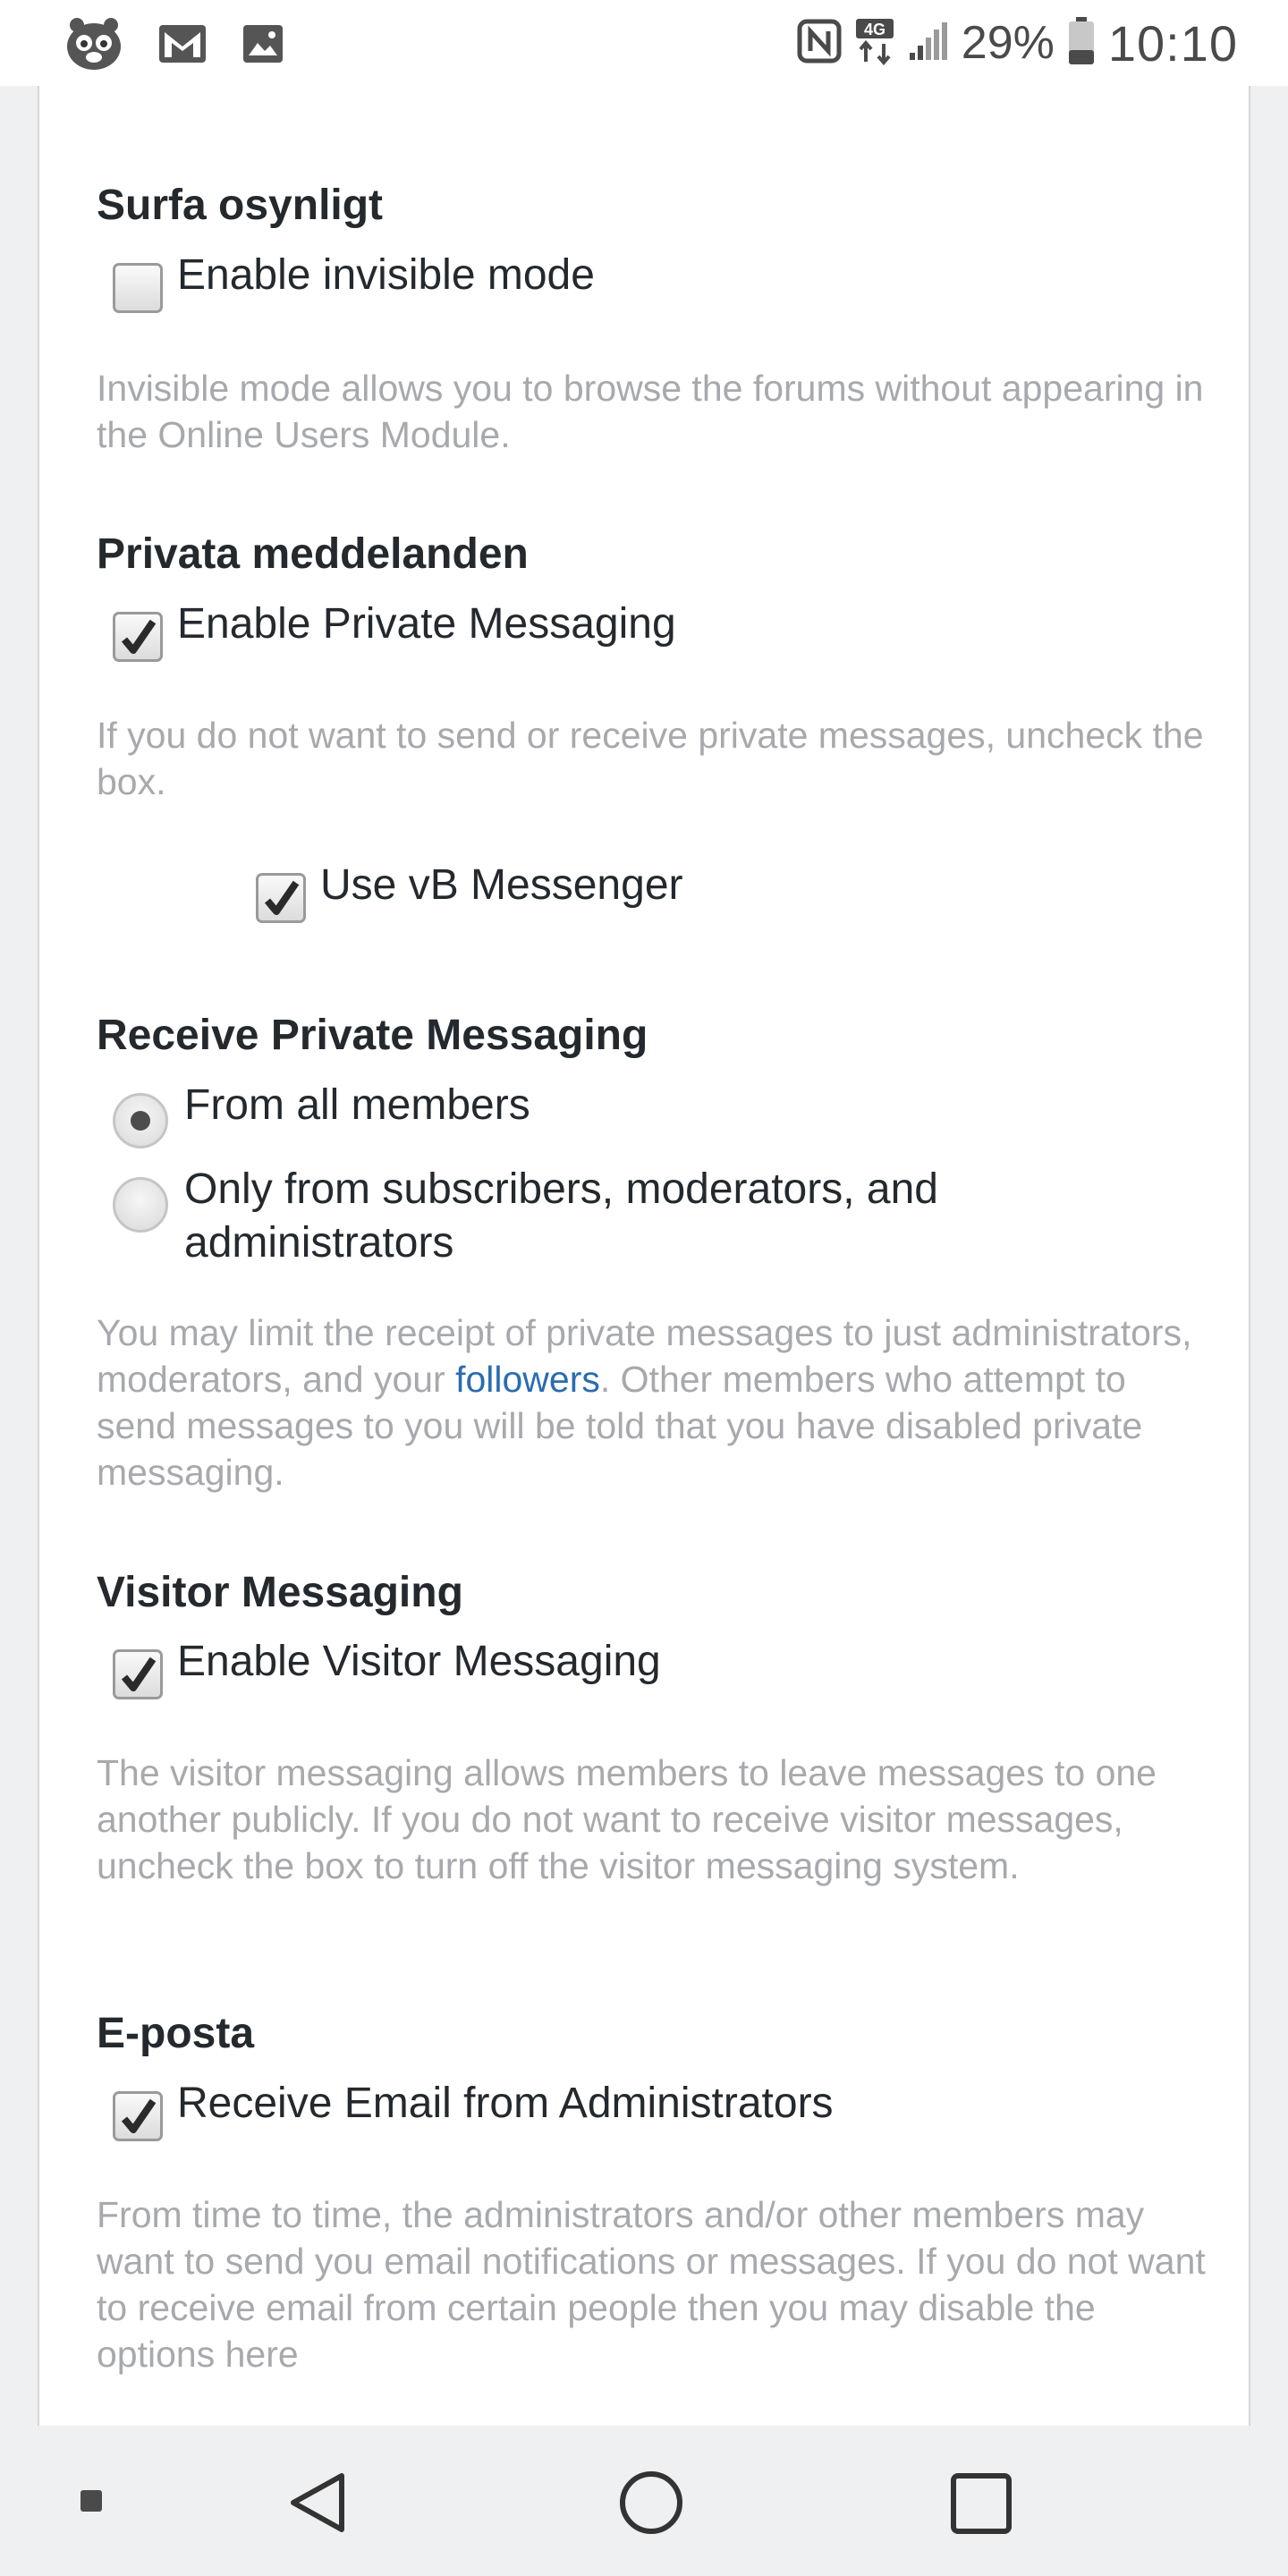 The width and height of the screenshot is (1288, 2576). What do you see at coordinates (357, 1105) in the screenshot?
I see `radio-all-members-label: From all members` at bounding box center [357, 1105].